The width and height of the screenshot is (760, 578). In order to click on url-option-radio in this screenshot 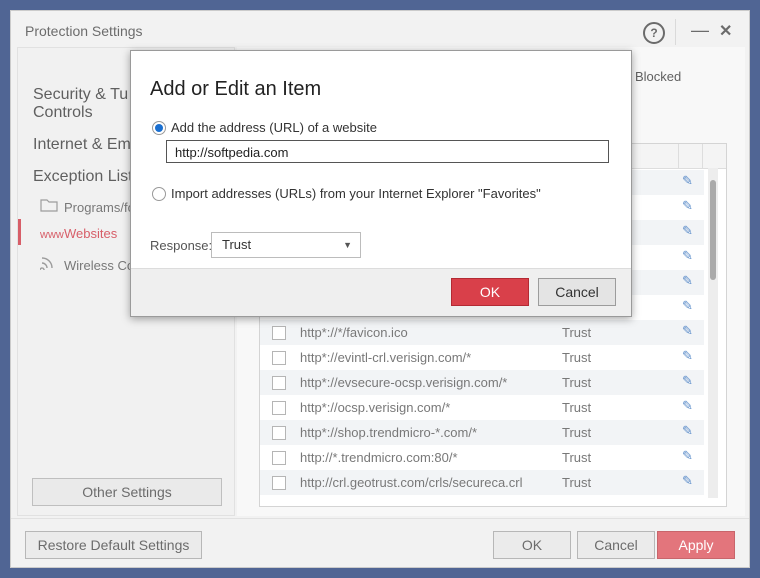, I will do `click(159, 128)`.